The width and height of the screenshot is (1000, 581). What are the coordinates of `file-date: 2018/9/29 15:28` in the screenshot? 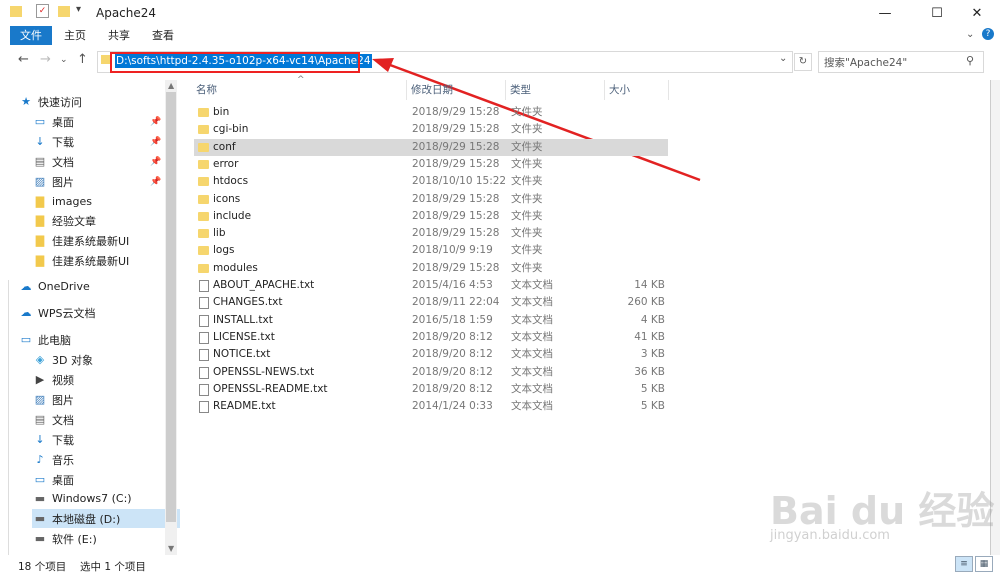 It's located at (456, 146).